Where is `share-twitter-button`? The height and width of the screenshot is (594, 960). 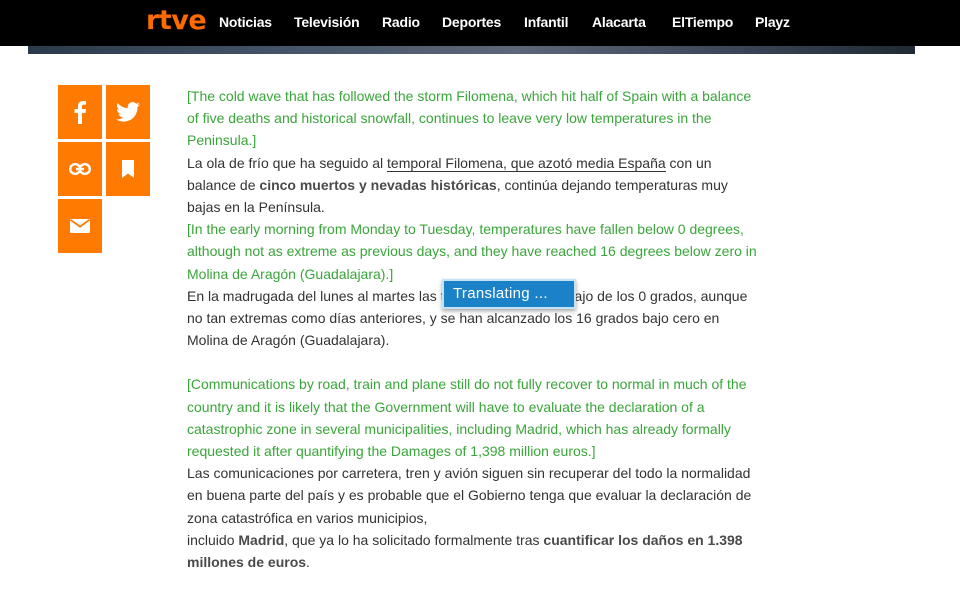 share-twitter-button is located at coordinates (128, 112).